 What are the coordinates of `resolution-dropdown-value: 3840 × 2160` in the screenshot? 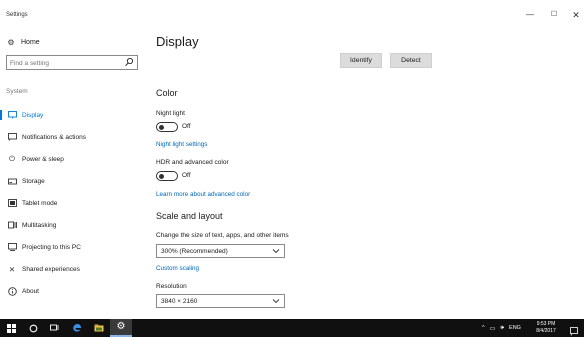 It's located at (179, 301).